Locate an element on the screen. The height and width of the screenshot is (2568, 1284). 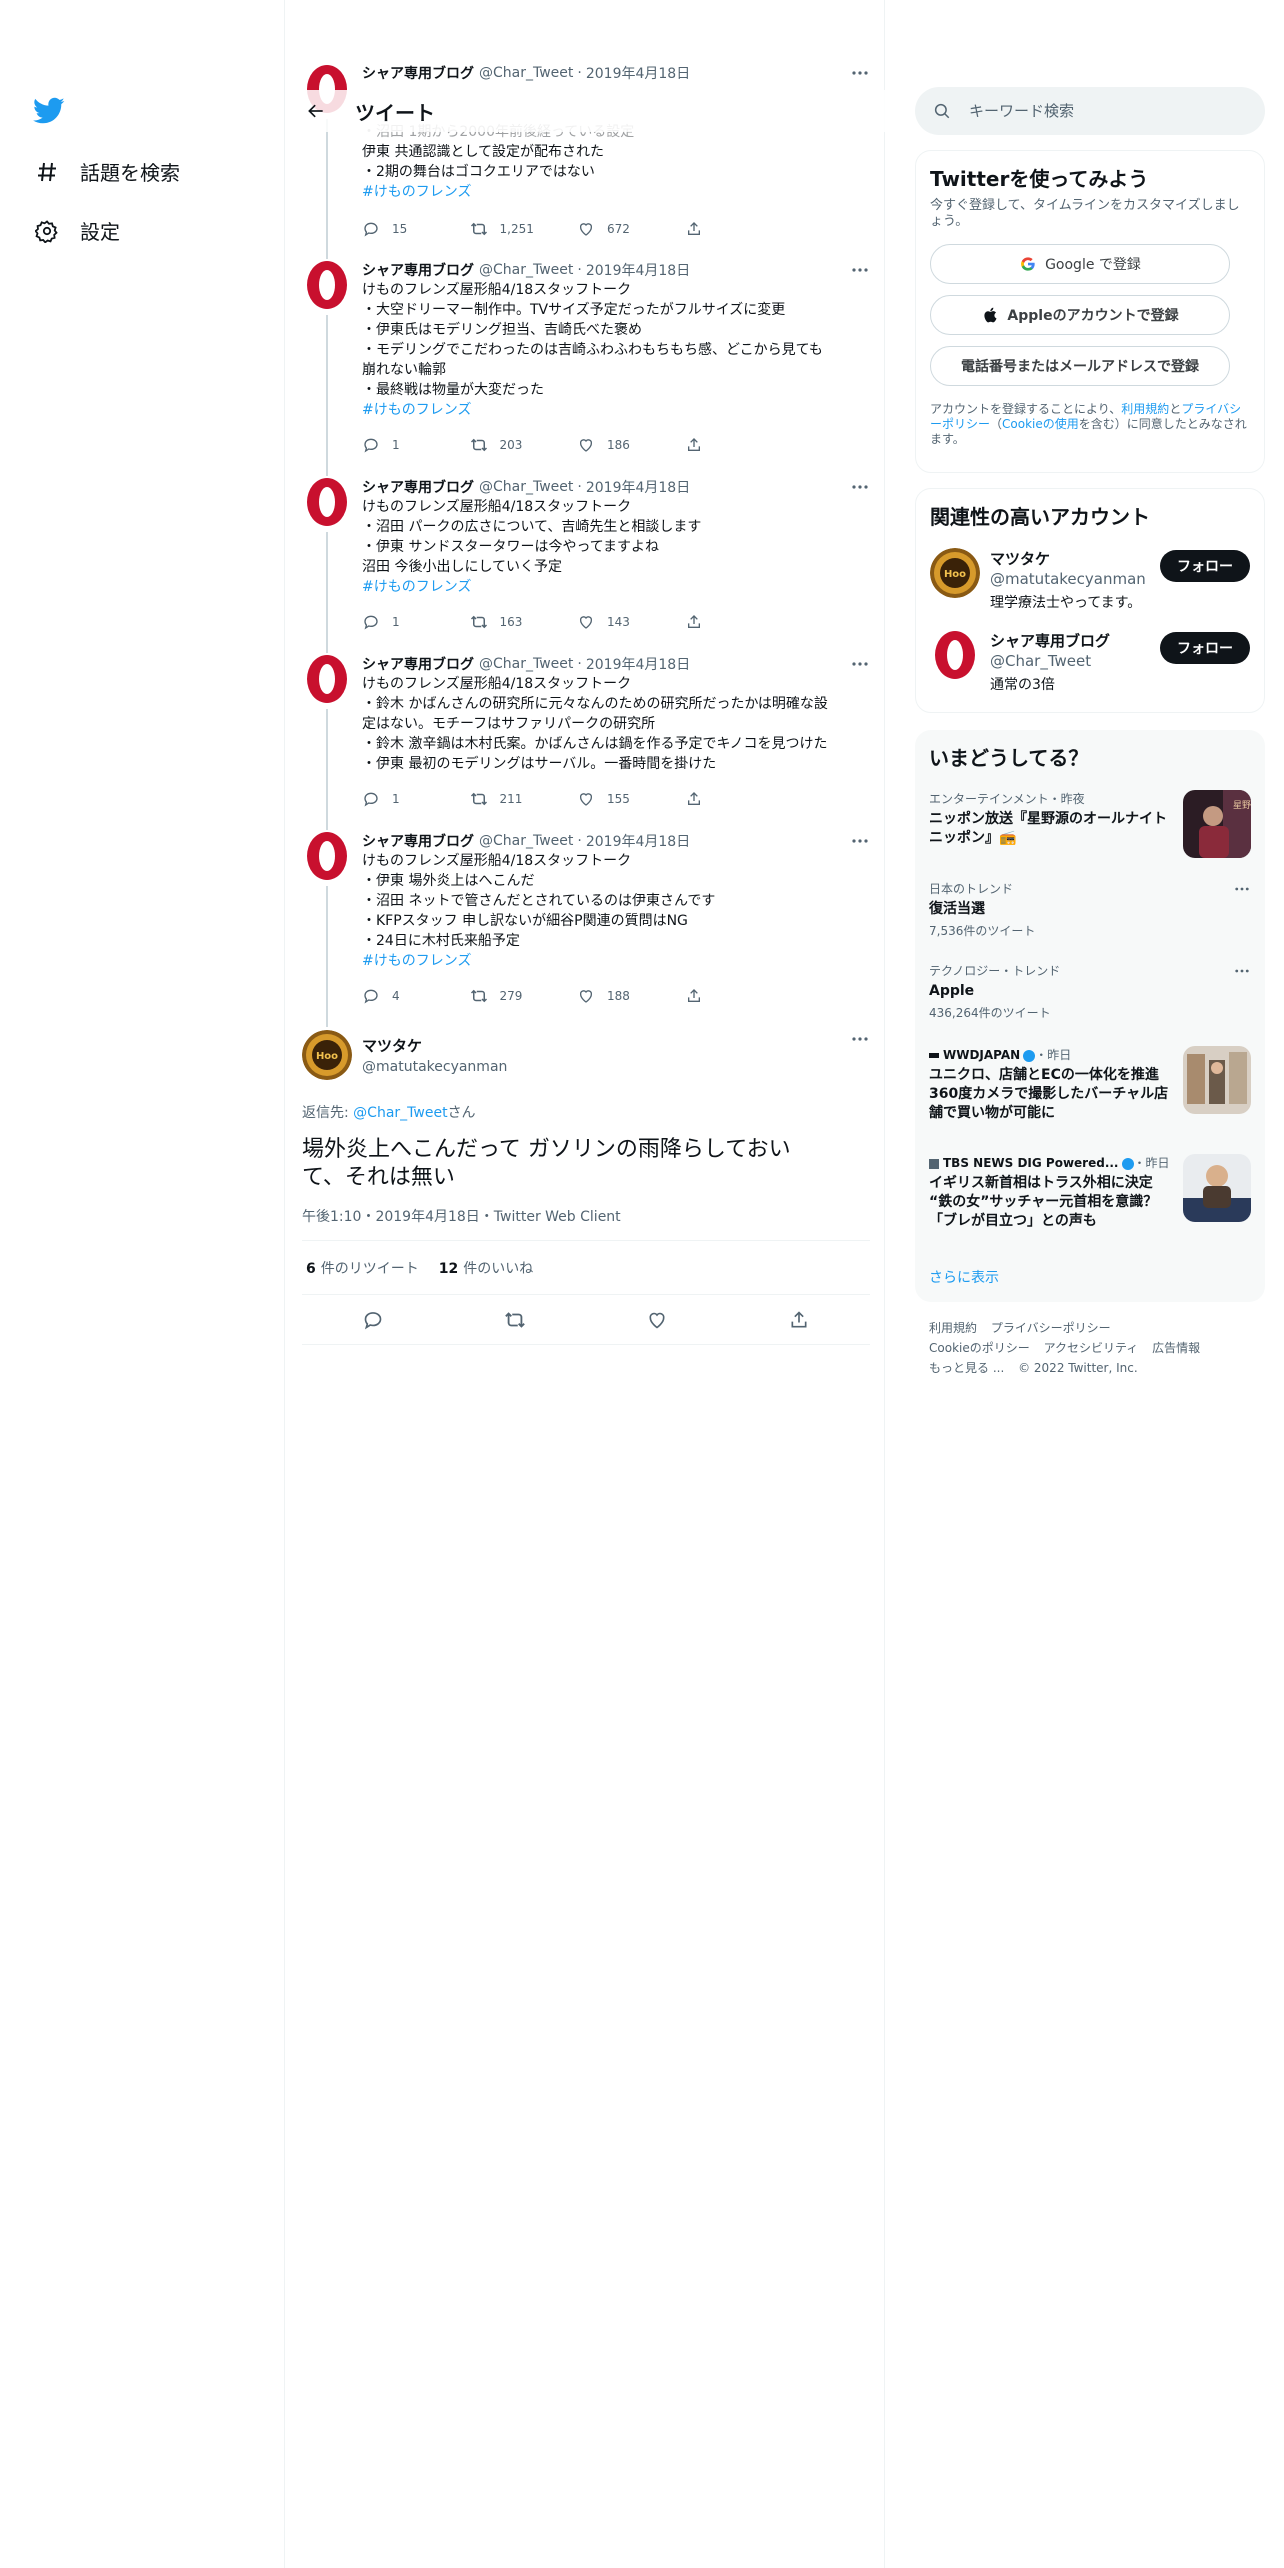
trend-item: エンターテインメント・昨夜 ニッポン放送『星野源のオールナイトニッポン』📻 星野 is located at coordinates (1090, 824).